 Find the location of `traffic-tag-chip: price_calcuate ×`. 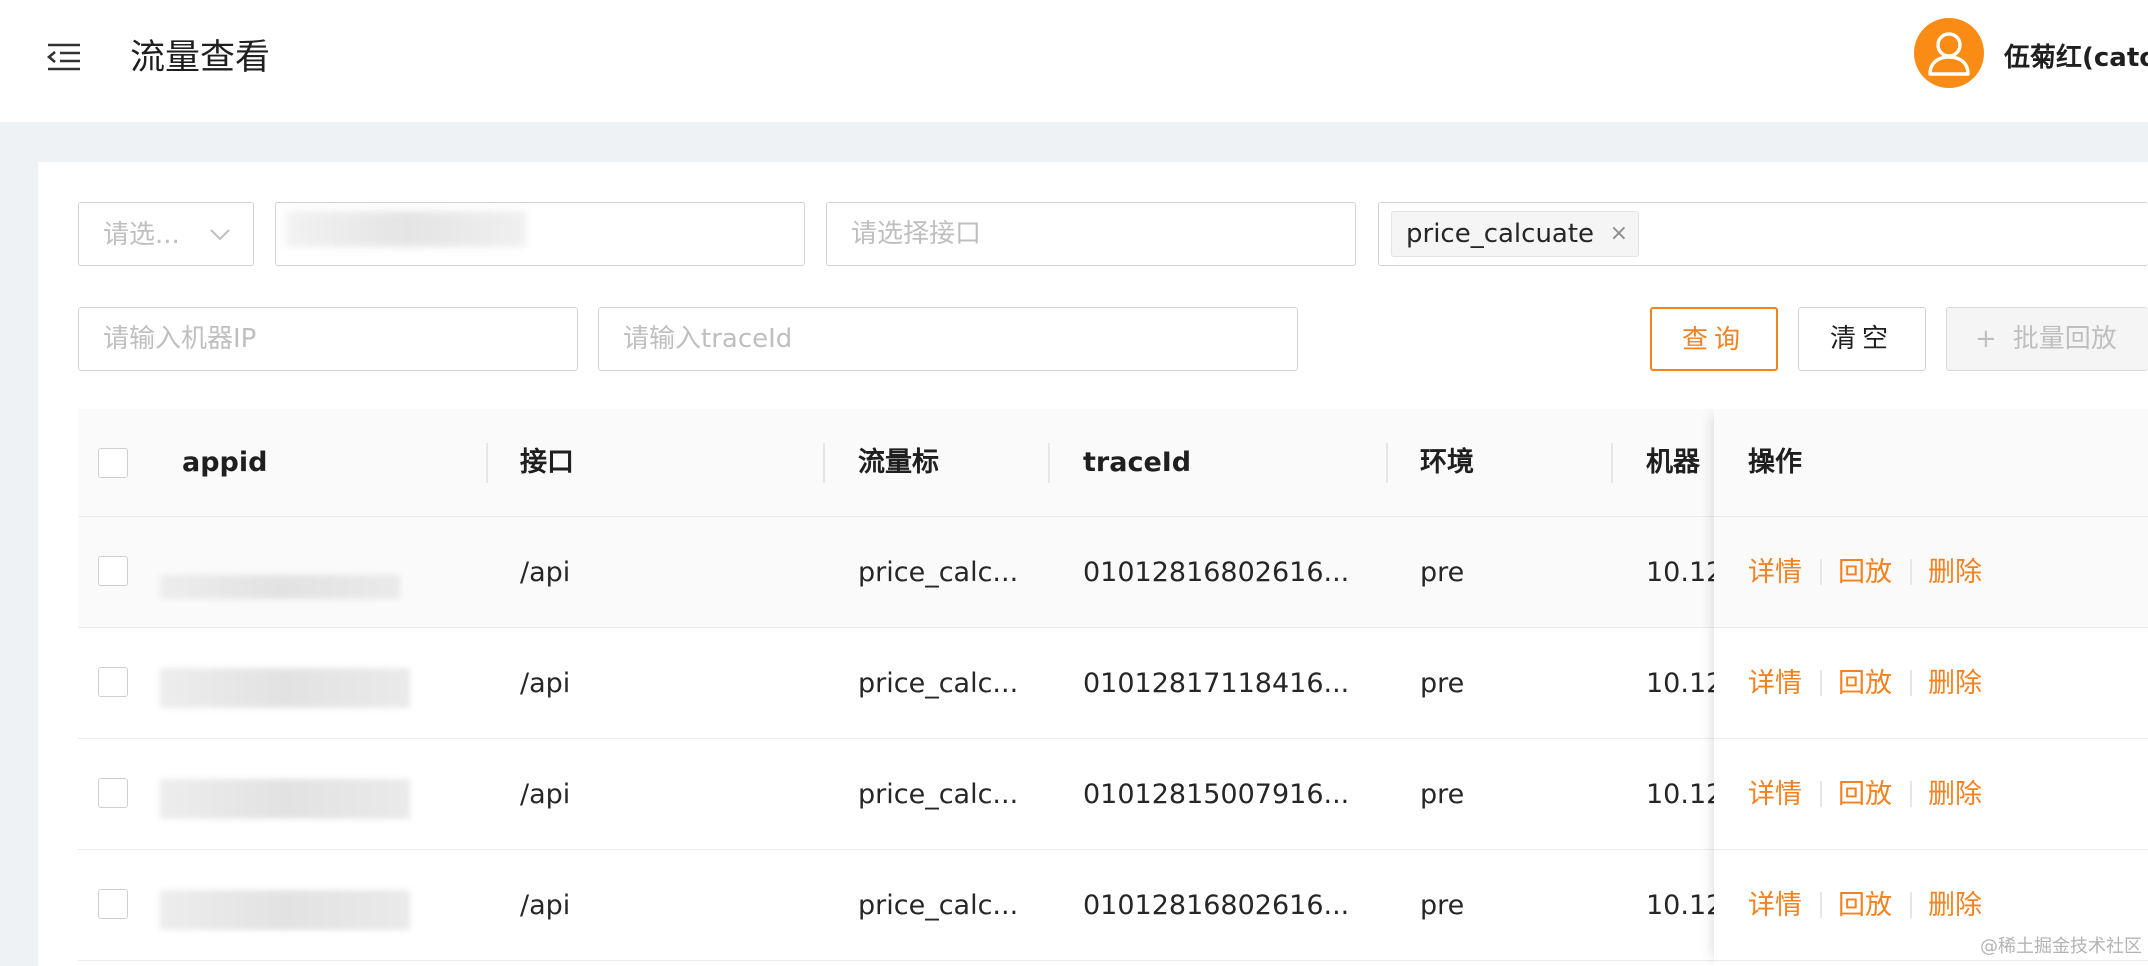

traffic-tag-chip: price_calcuate × is located at coordinates (1515, 234).